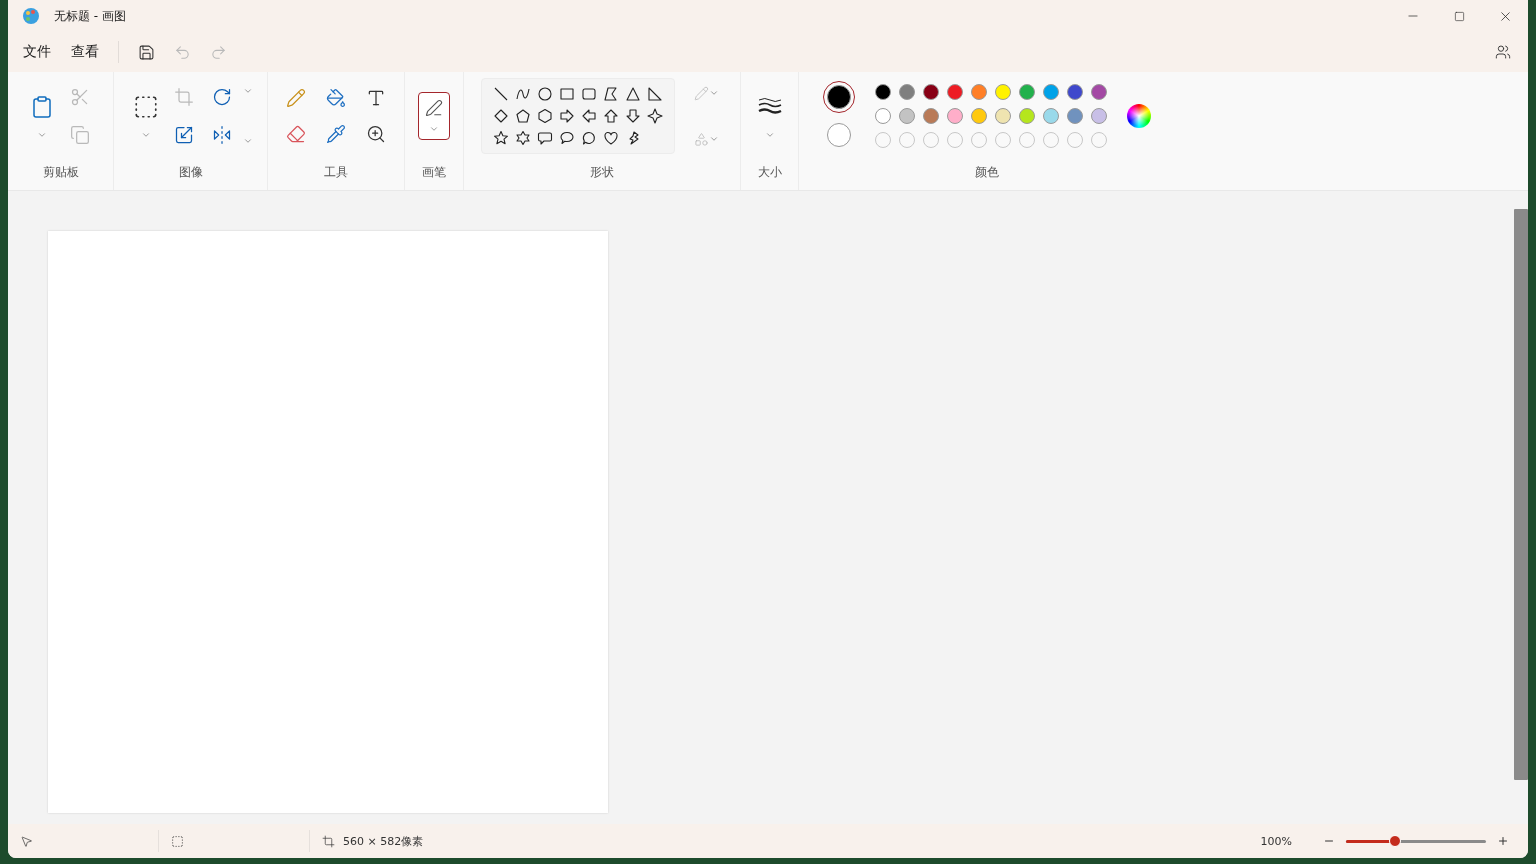 The image size is (1536, 864). I want to click on curve-icon, so click(523, 94).